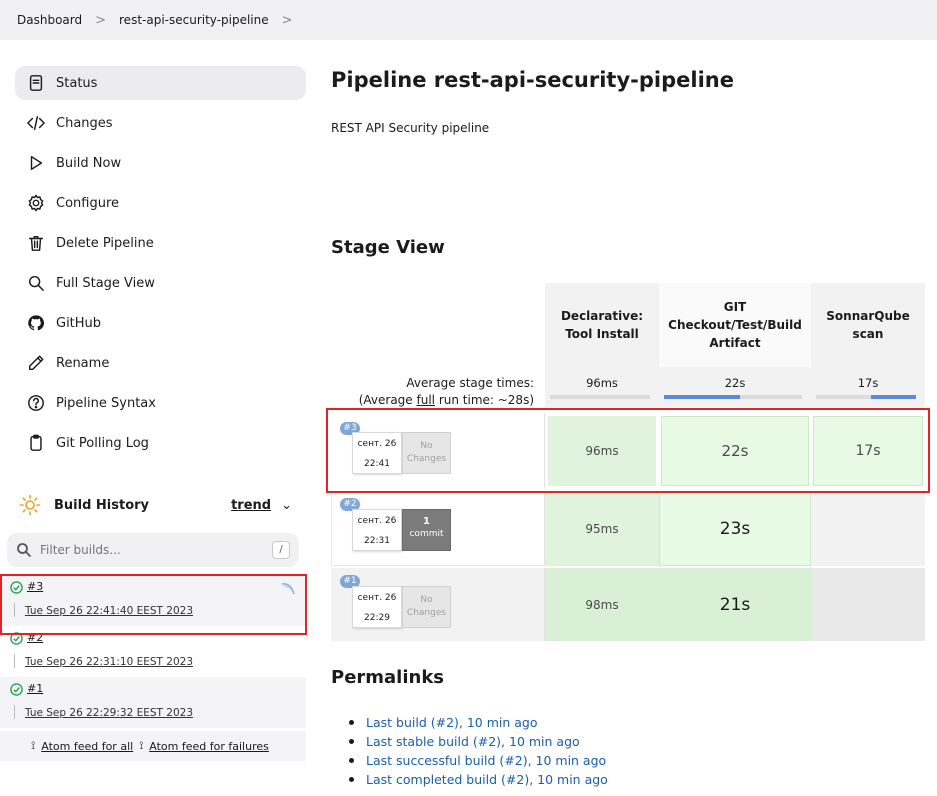 This screenshot has width=937, height=796. Describe the element at coordinates (36, 123) in the screenshot. I see `code-icon` at that location.